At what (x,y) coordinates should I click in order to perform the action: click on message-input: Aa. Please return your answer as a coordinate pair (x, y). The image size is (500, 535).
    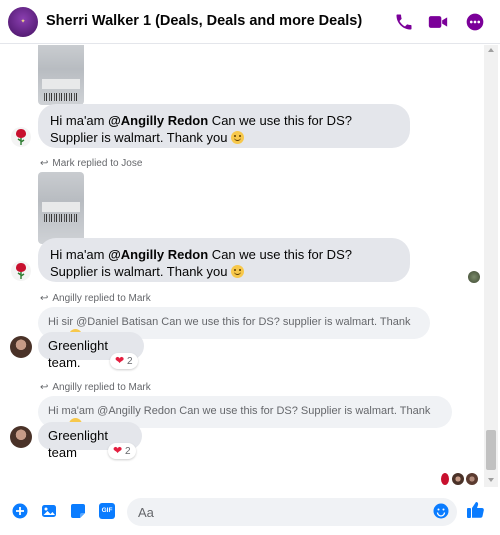
    Looking at the image, I should click on (292, 512).